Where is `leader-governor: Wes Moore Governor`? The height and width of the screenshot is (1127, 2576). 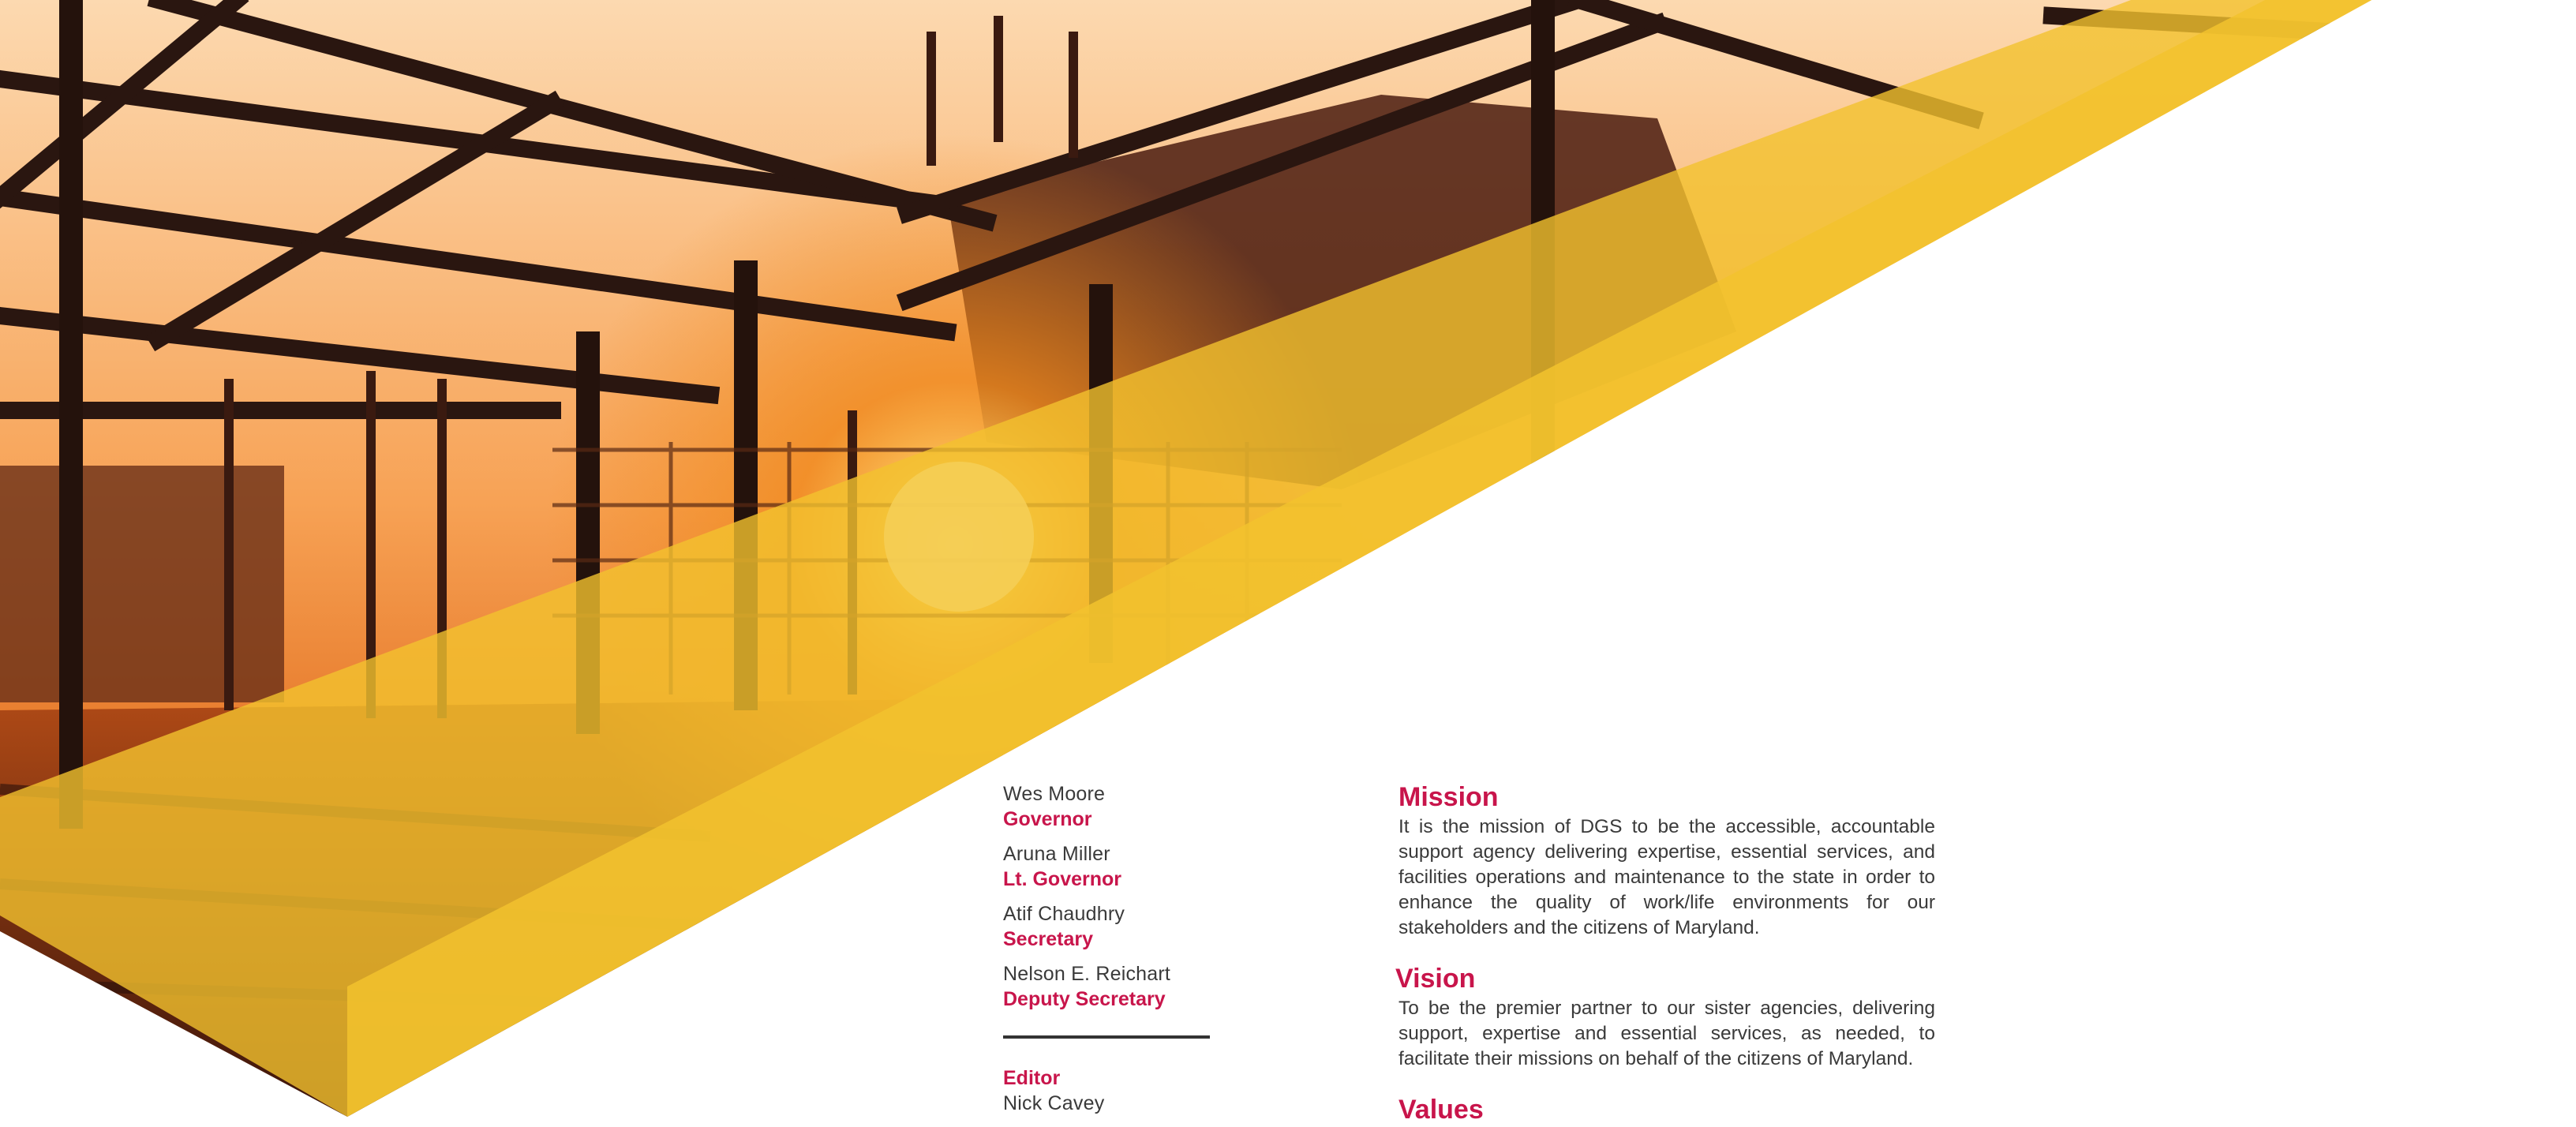
leader-governor: Wes Moore Governor is located at coordinates (1137, 806).